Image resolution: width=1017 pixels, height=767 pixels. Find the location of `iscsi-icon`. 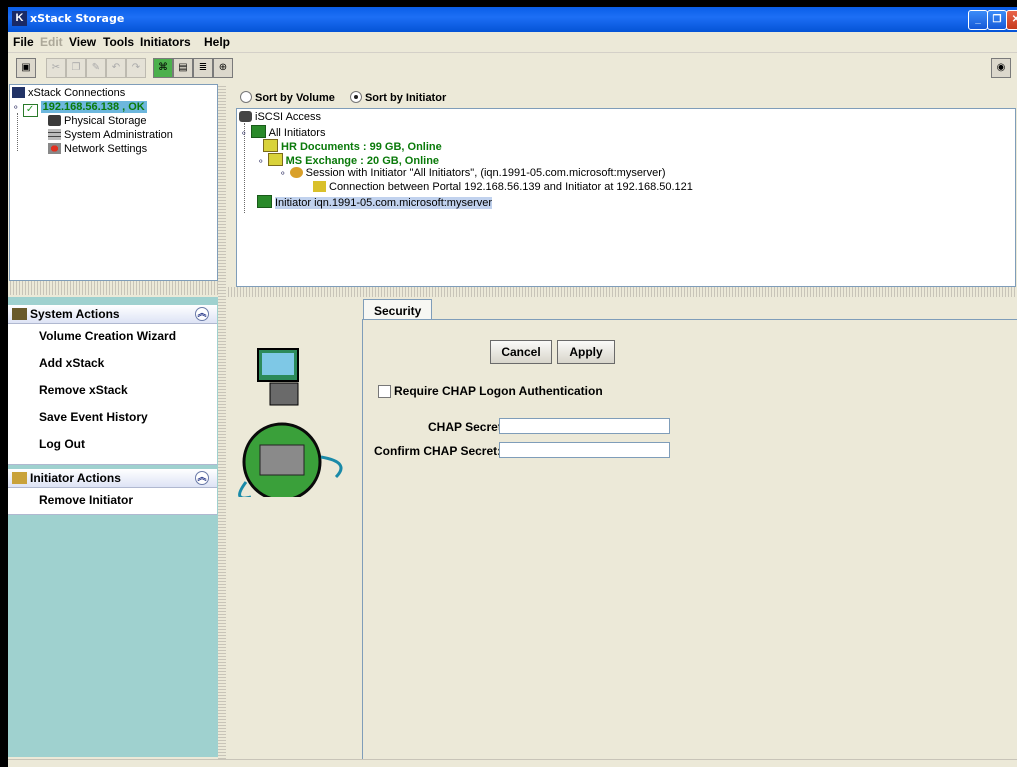

iscsi-icon is located at coordinates (245, 116).